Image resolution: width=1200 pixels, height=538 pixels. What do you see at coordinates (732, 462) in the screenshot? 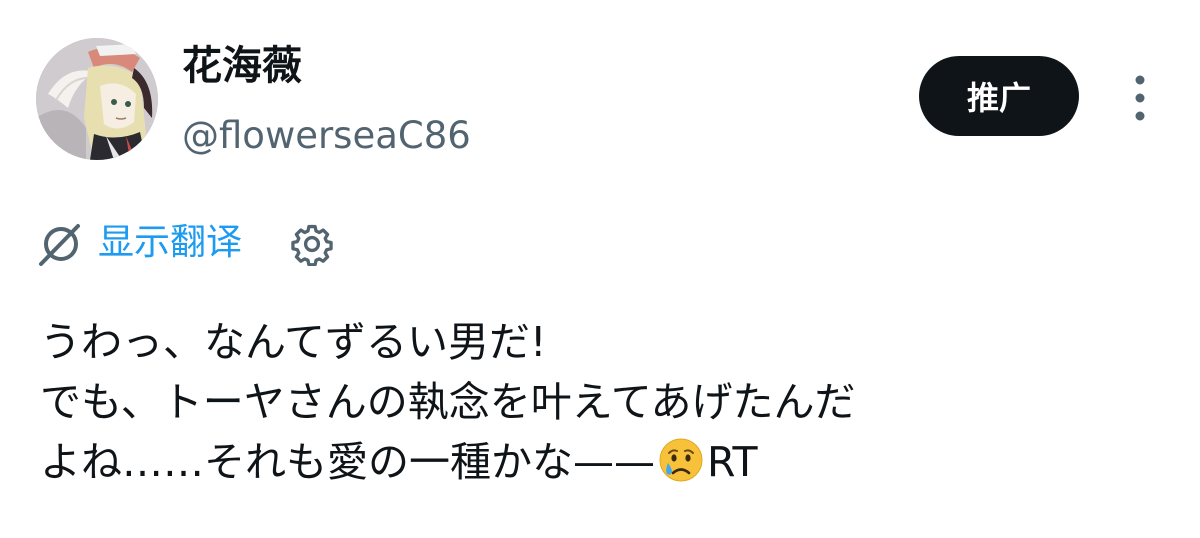
I see `tweet-rt-label: RT` at bounding box center [732, 462].